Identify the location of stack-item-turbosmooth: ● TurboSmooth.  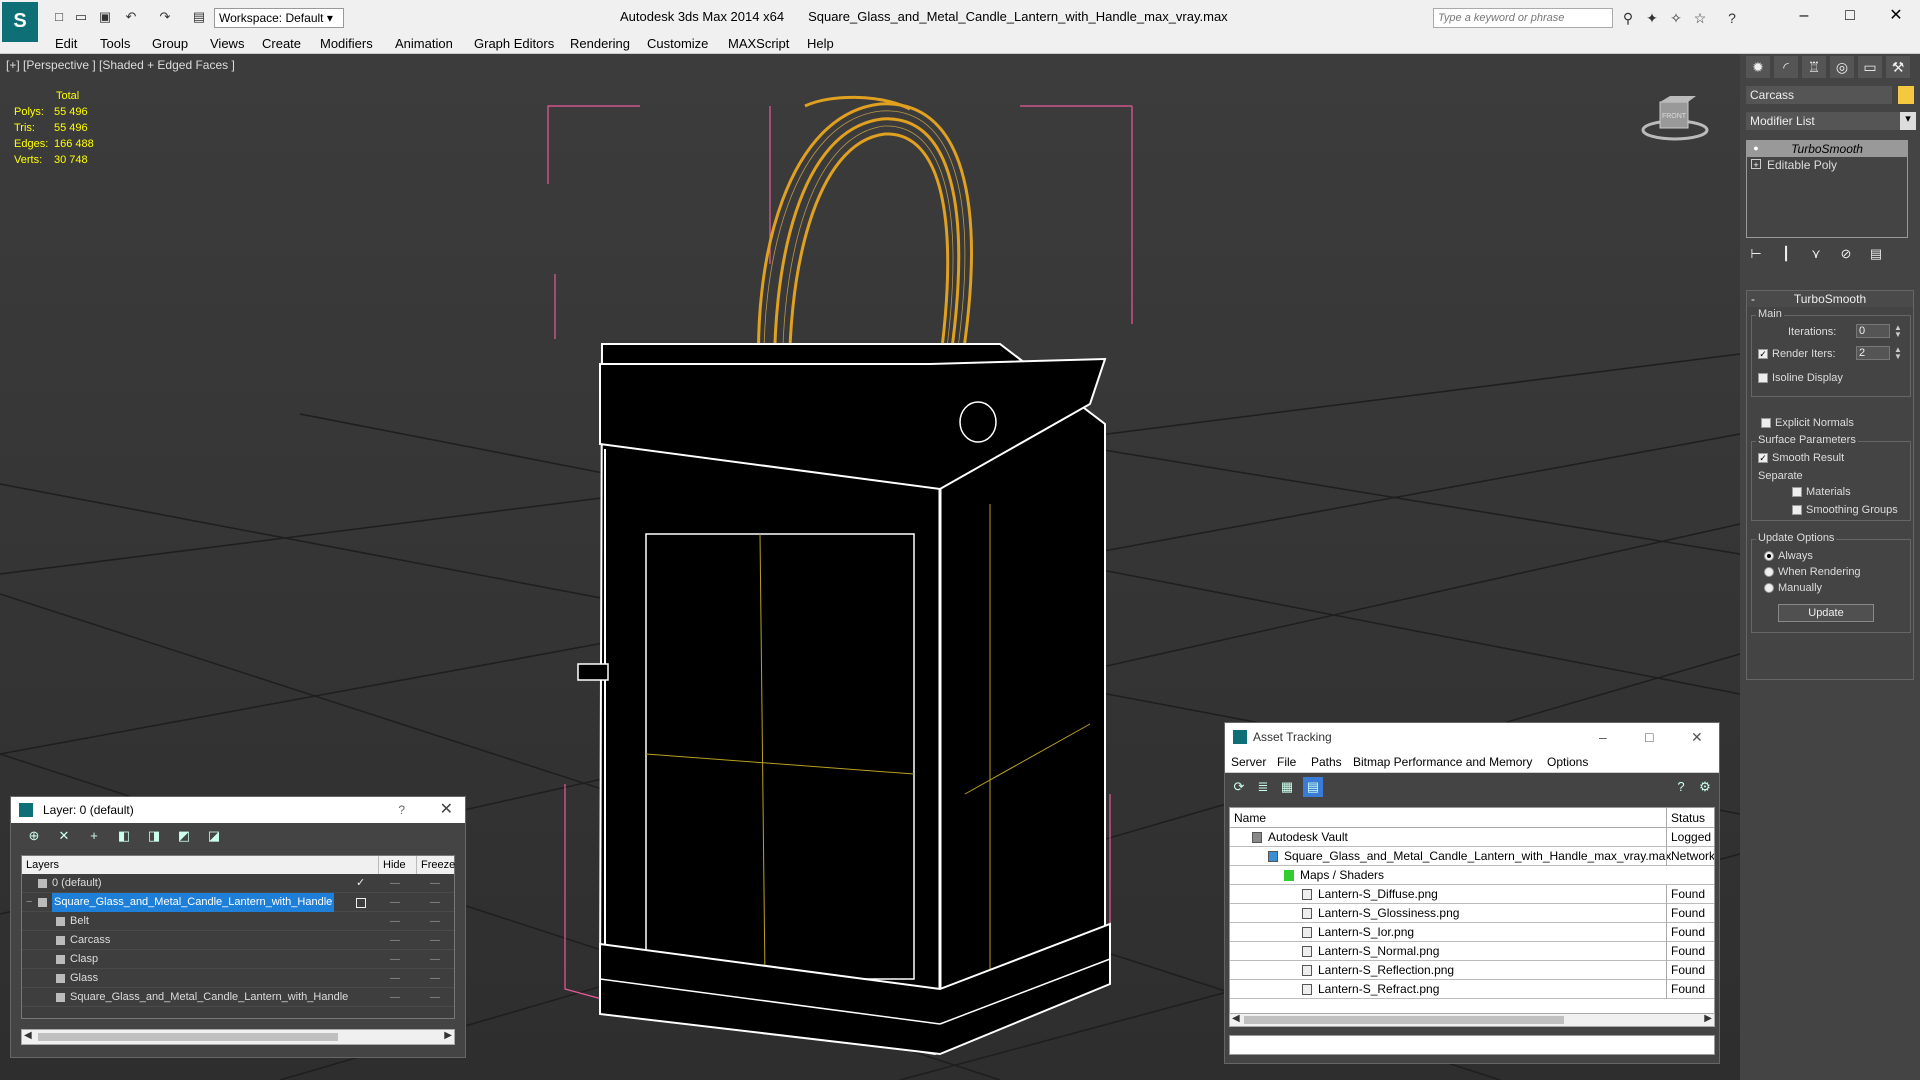
(1827, 149).